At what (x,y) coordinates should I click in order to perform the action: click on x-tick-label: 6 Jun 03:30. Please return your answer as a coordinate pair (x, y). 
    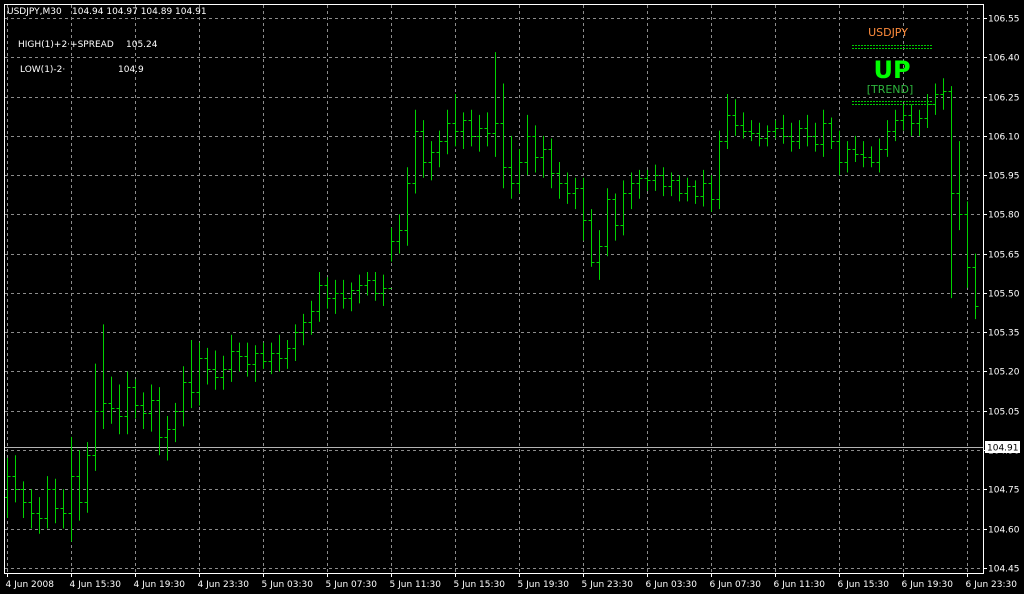
    Looking at the image, I should click on (672, 585).